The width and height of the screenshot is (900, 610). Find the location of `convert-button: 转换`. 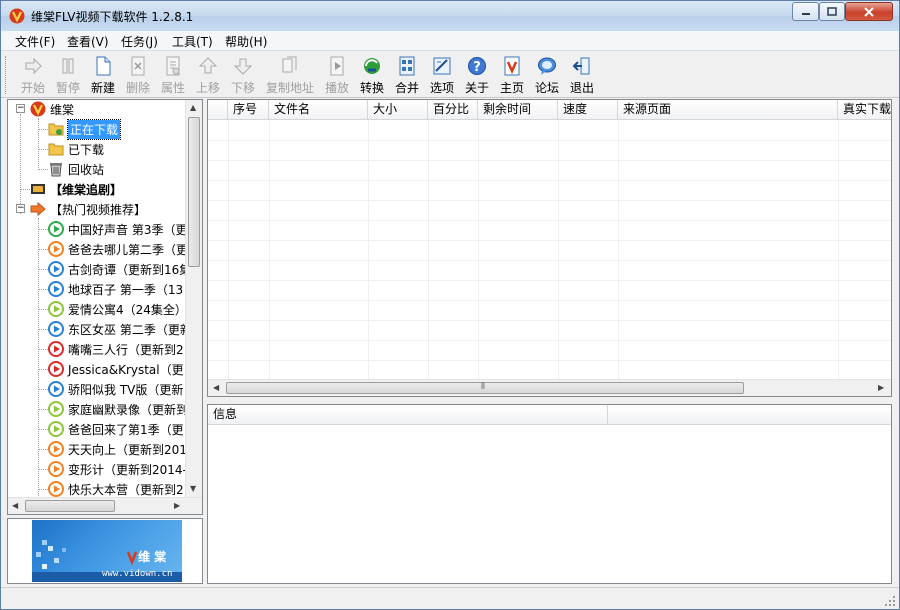

convert-button: 转换 is located at coordinates (372, 75).